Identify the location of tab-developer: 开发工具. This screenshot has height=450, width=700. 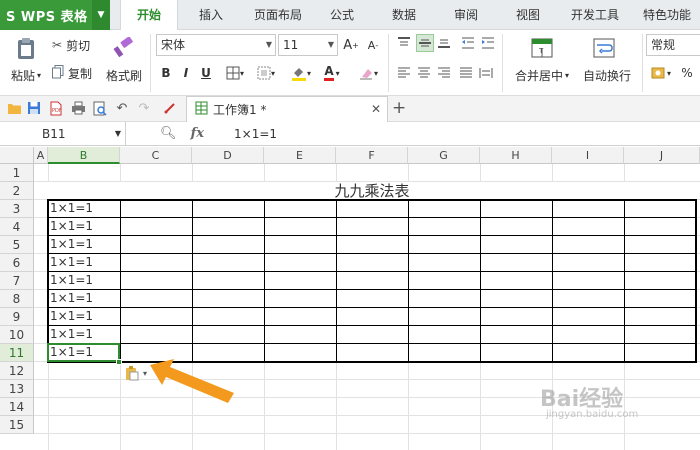
(595, 15).